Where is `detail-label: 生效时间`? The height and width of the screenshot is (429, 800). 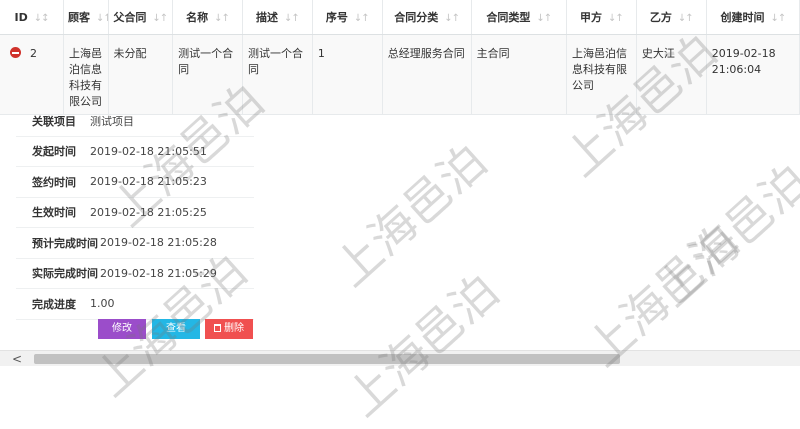 detail-label: 生效时间 is located at coordinates (54, 213).